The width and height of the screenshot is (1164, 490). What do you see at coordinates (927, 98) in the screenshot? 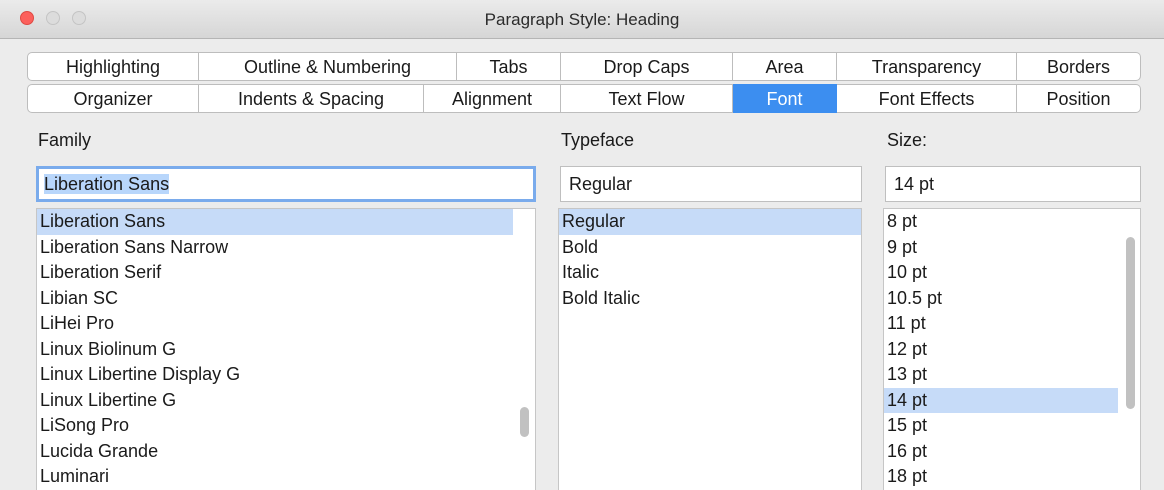
I see `tab-font-effects: Font Effects` at bounding box center [927, 98].